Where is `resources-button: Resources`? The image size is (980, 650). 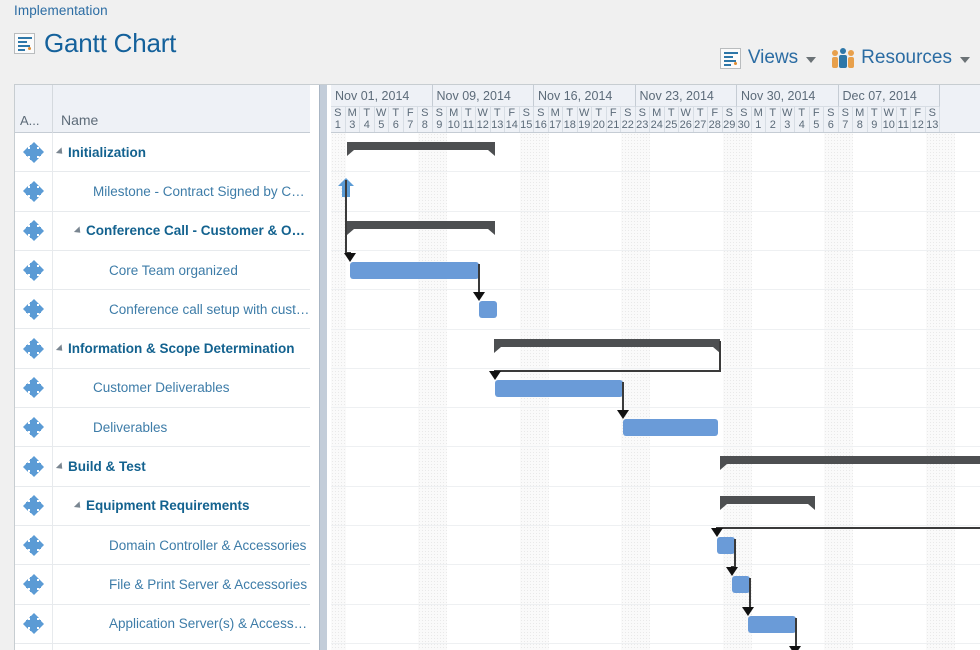 resources-button: Resources is located at coordinates (901, 58).